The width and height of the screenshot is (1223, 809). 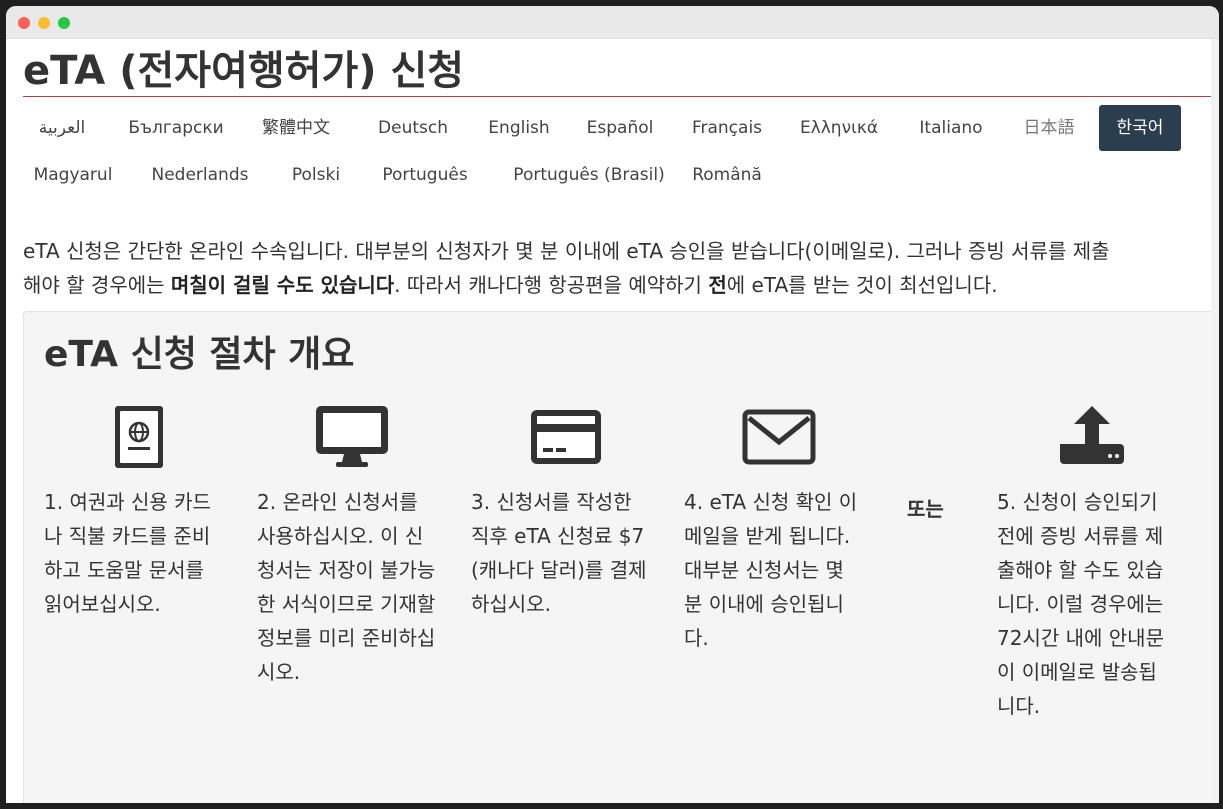 What do you see at coordinates (316, 175) in the screenshot?
I see `lang-link-polish: Polski` at bounding box center [316, 175].